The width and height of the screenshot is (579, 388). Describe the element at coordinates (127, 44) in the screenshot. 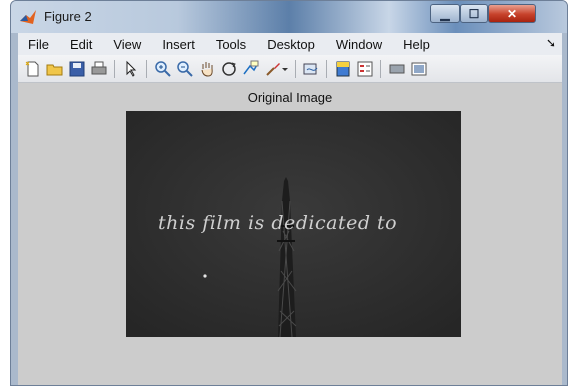

I see `menu-view: View` at that location.